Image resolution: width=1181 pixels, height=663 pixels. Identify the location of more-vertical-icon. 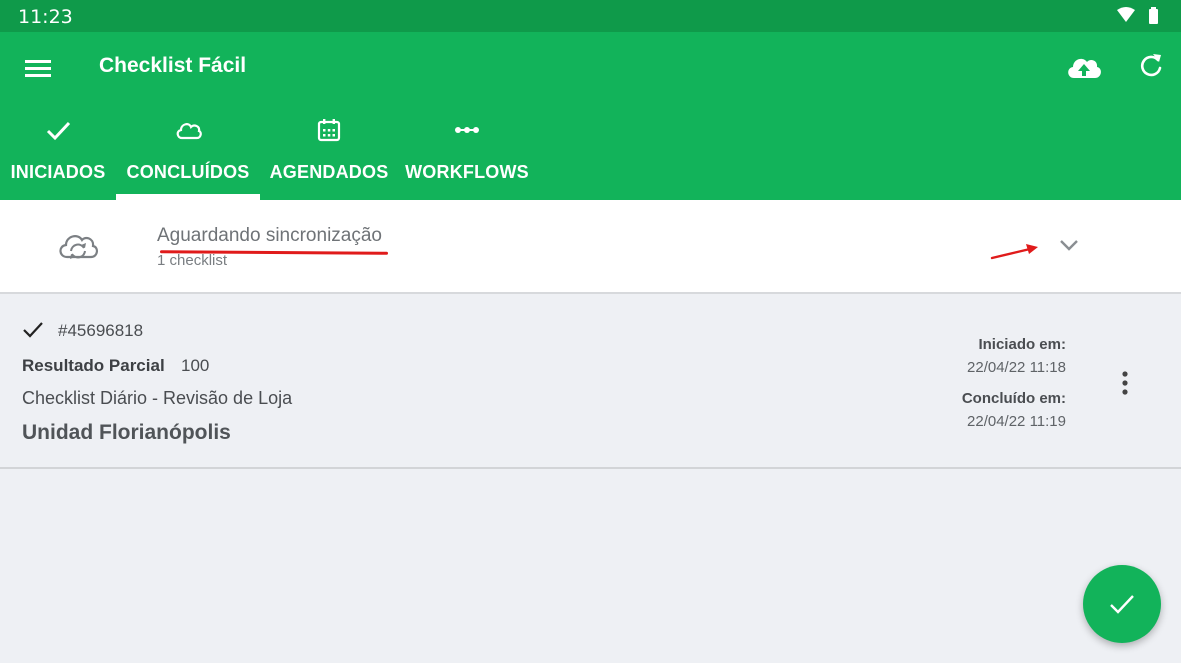
(1125, 384).